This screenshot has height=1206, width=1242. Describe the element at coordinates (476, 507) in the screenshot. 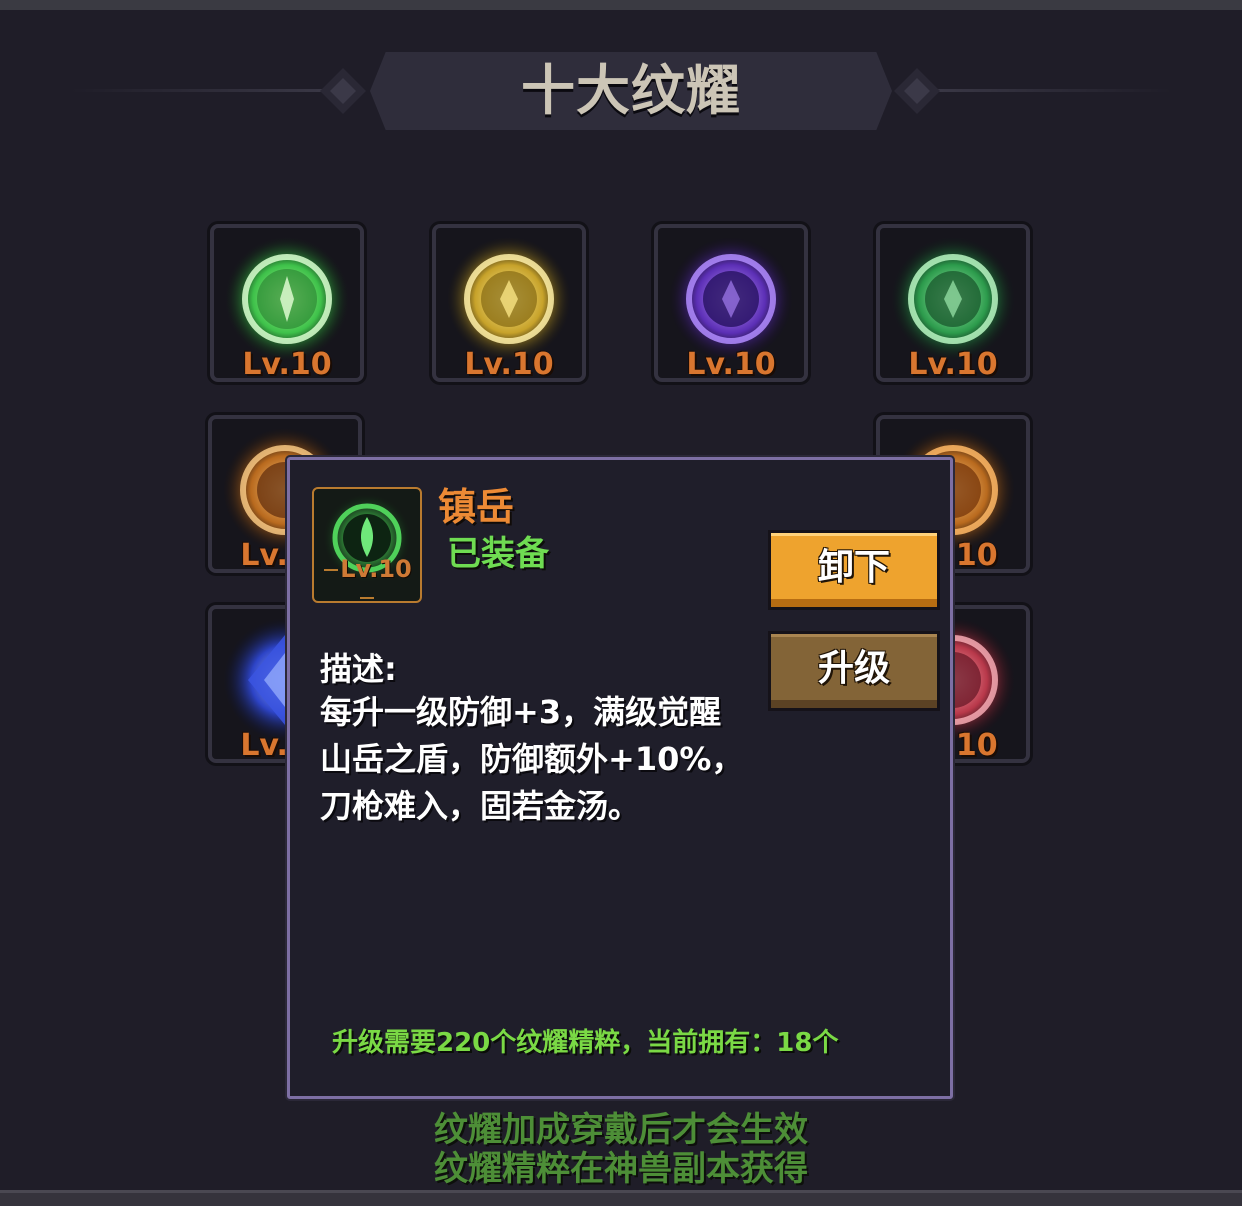

I see `glyph-name: 镇岳` at that location.